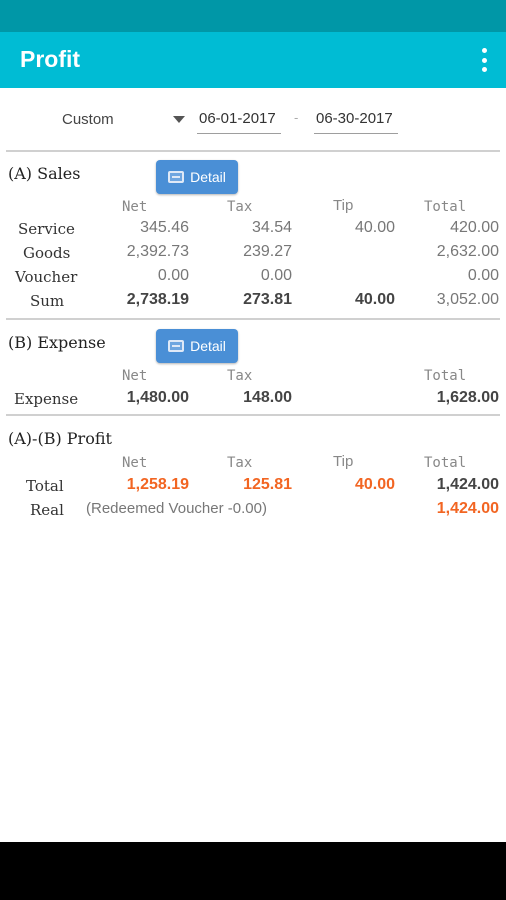  What do you see at coordinates (47, 510) in the screenshot?
I see `row-label-real: Real` at bounding box center [47, 510].